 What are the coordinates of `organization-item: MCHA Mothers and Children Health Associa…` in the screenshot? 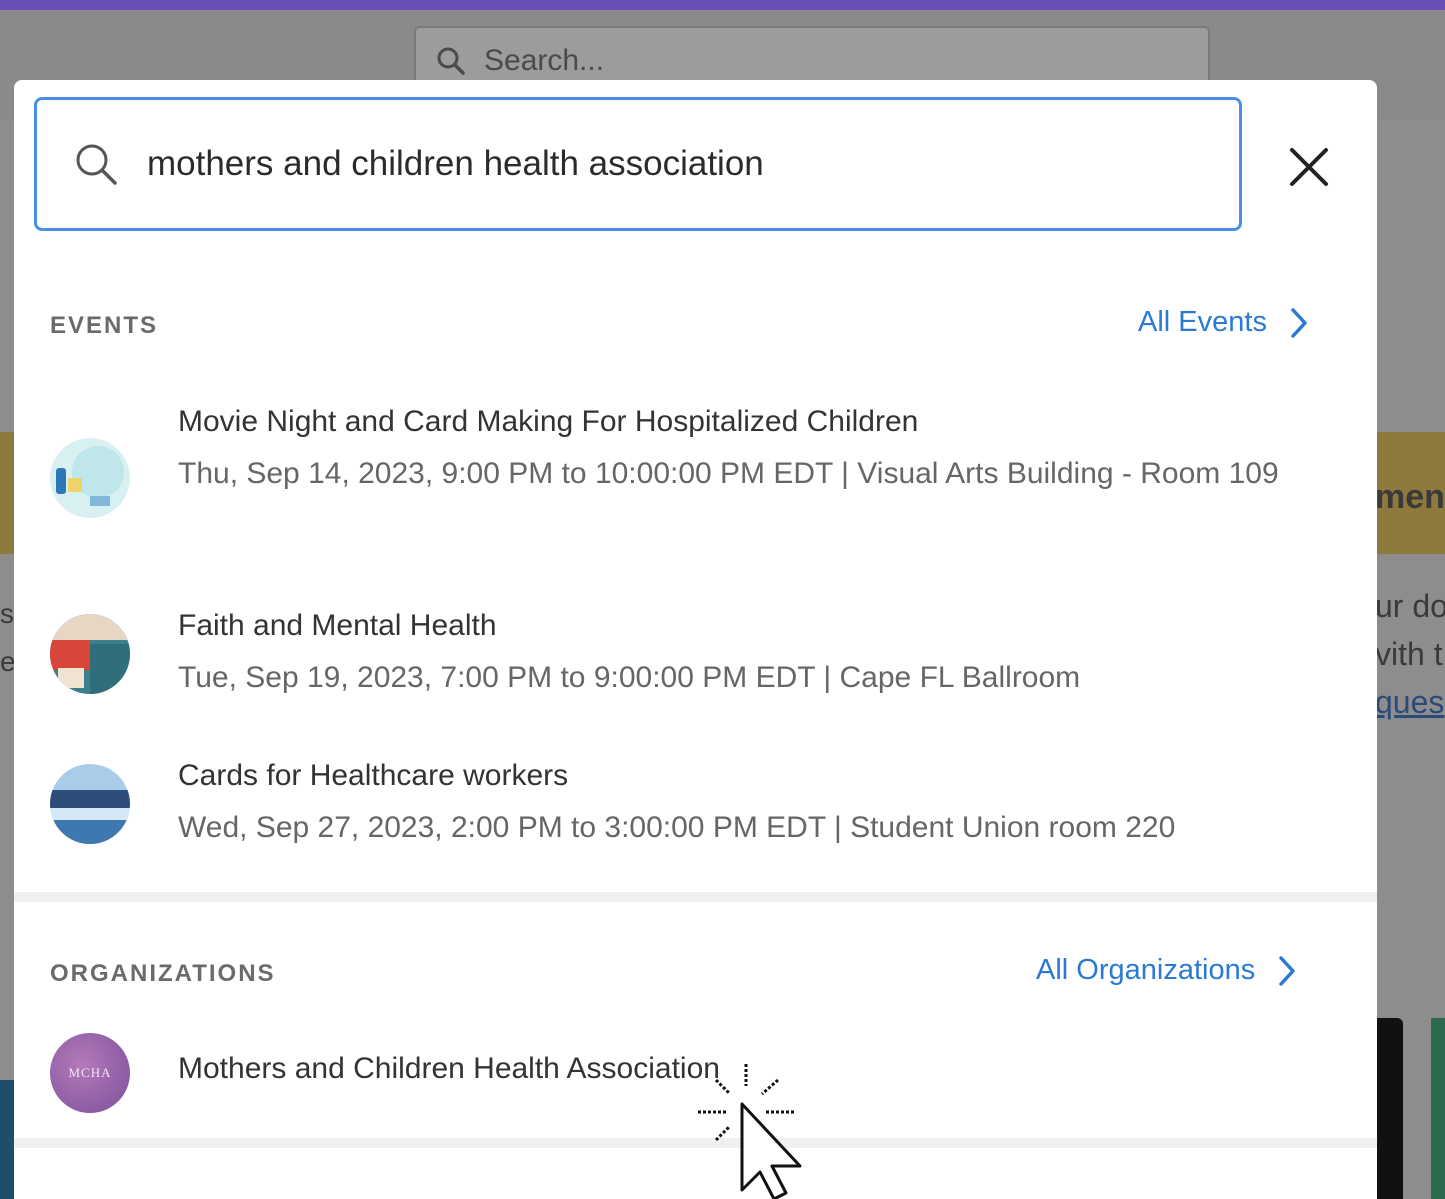 It's located at (695, 1075).